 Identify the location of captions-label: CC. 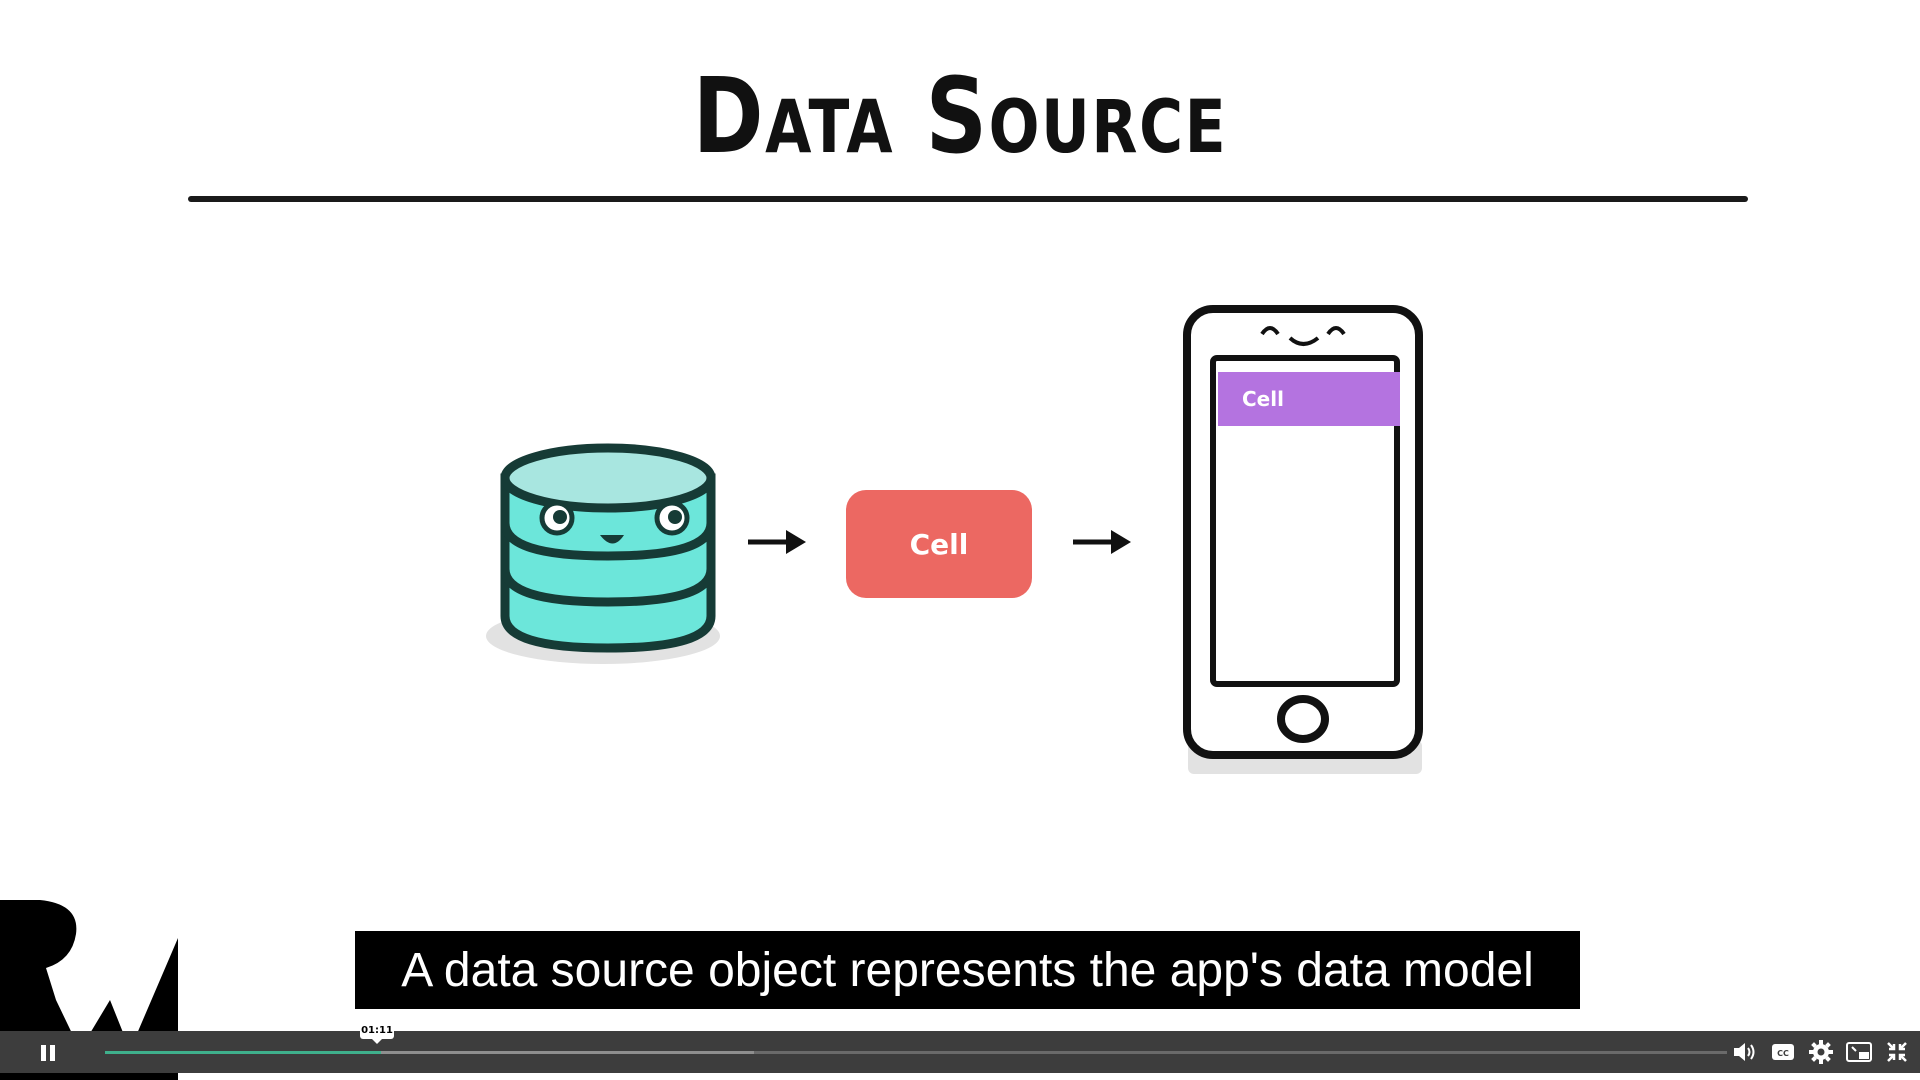
(1783, 1053).